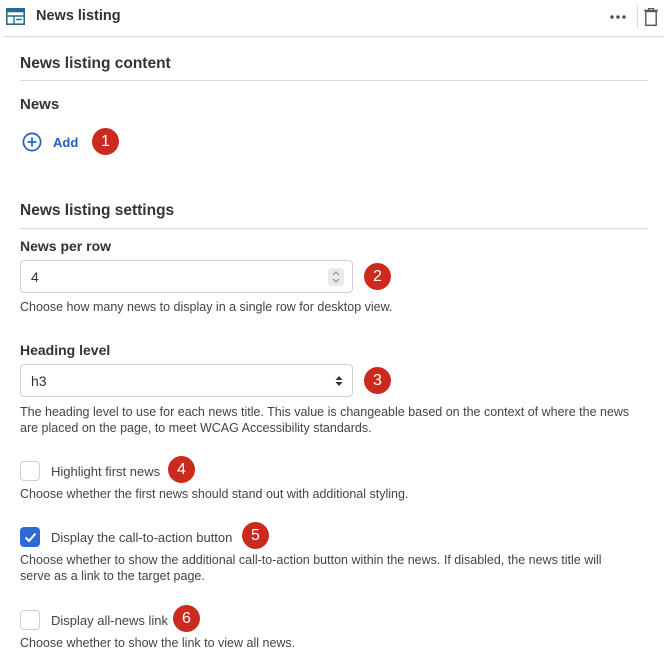 This screenshot has height=658, width=669. What do you see at coordinates (39, 381) in the screenshot?
I see `heading-level-value: h3` at bounding box center [39, 381].